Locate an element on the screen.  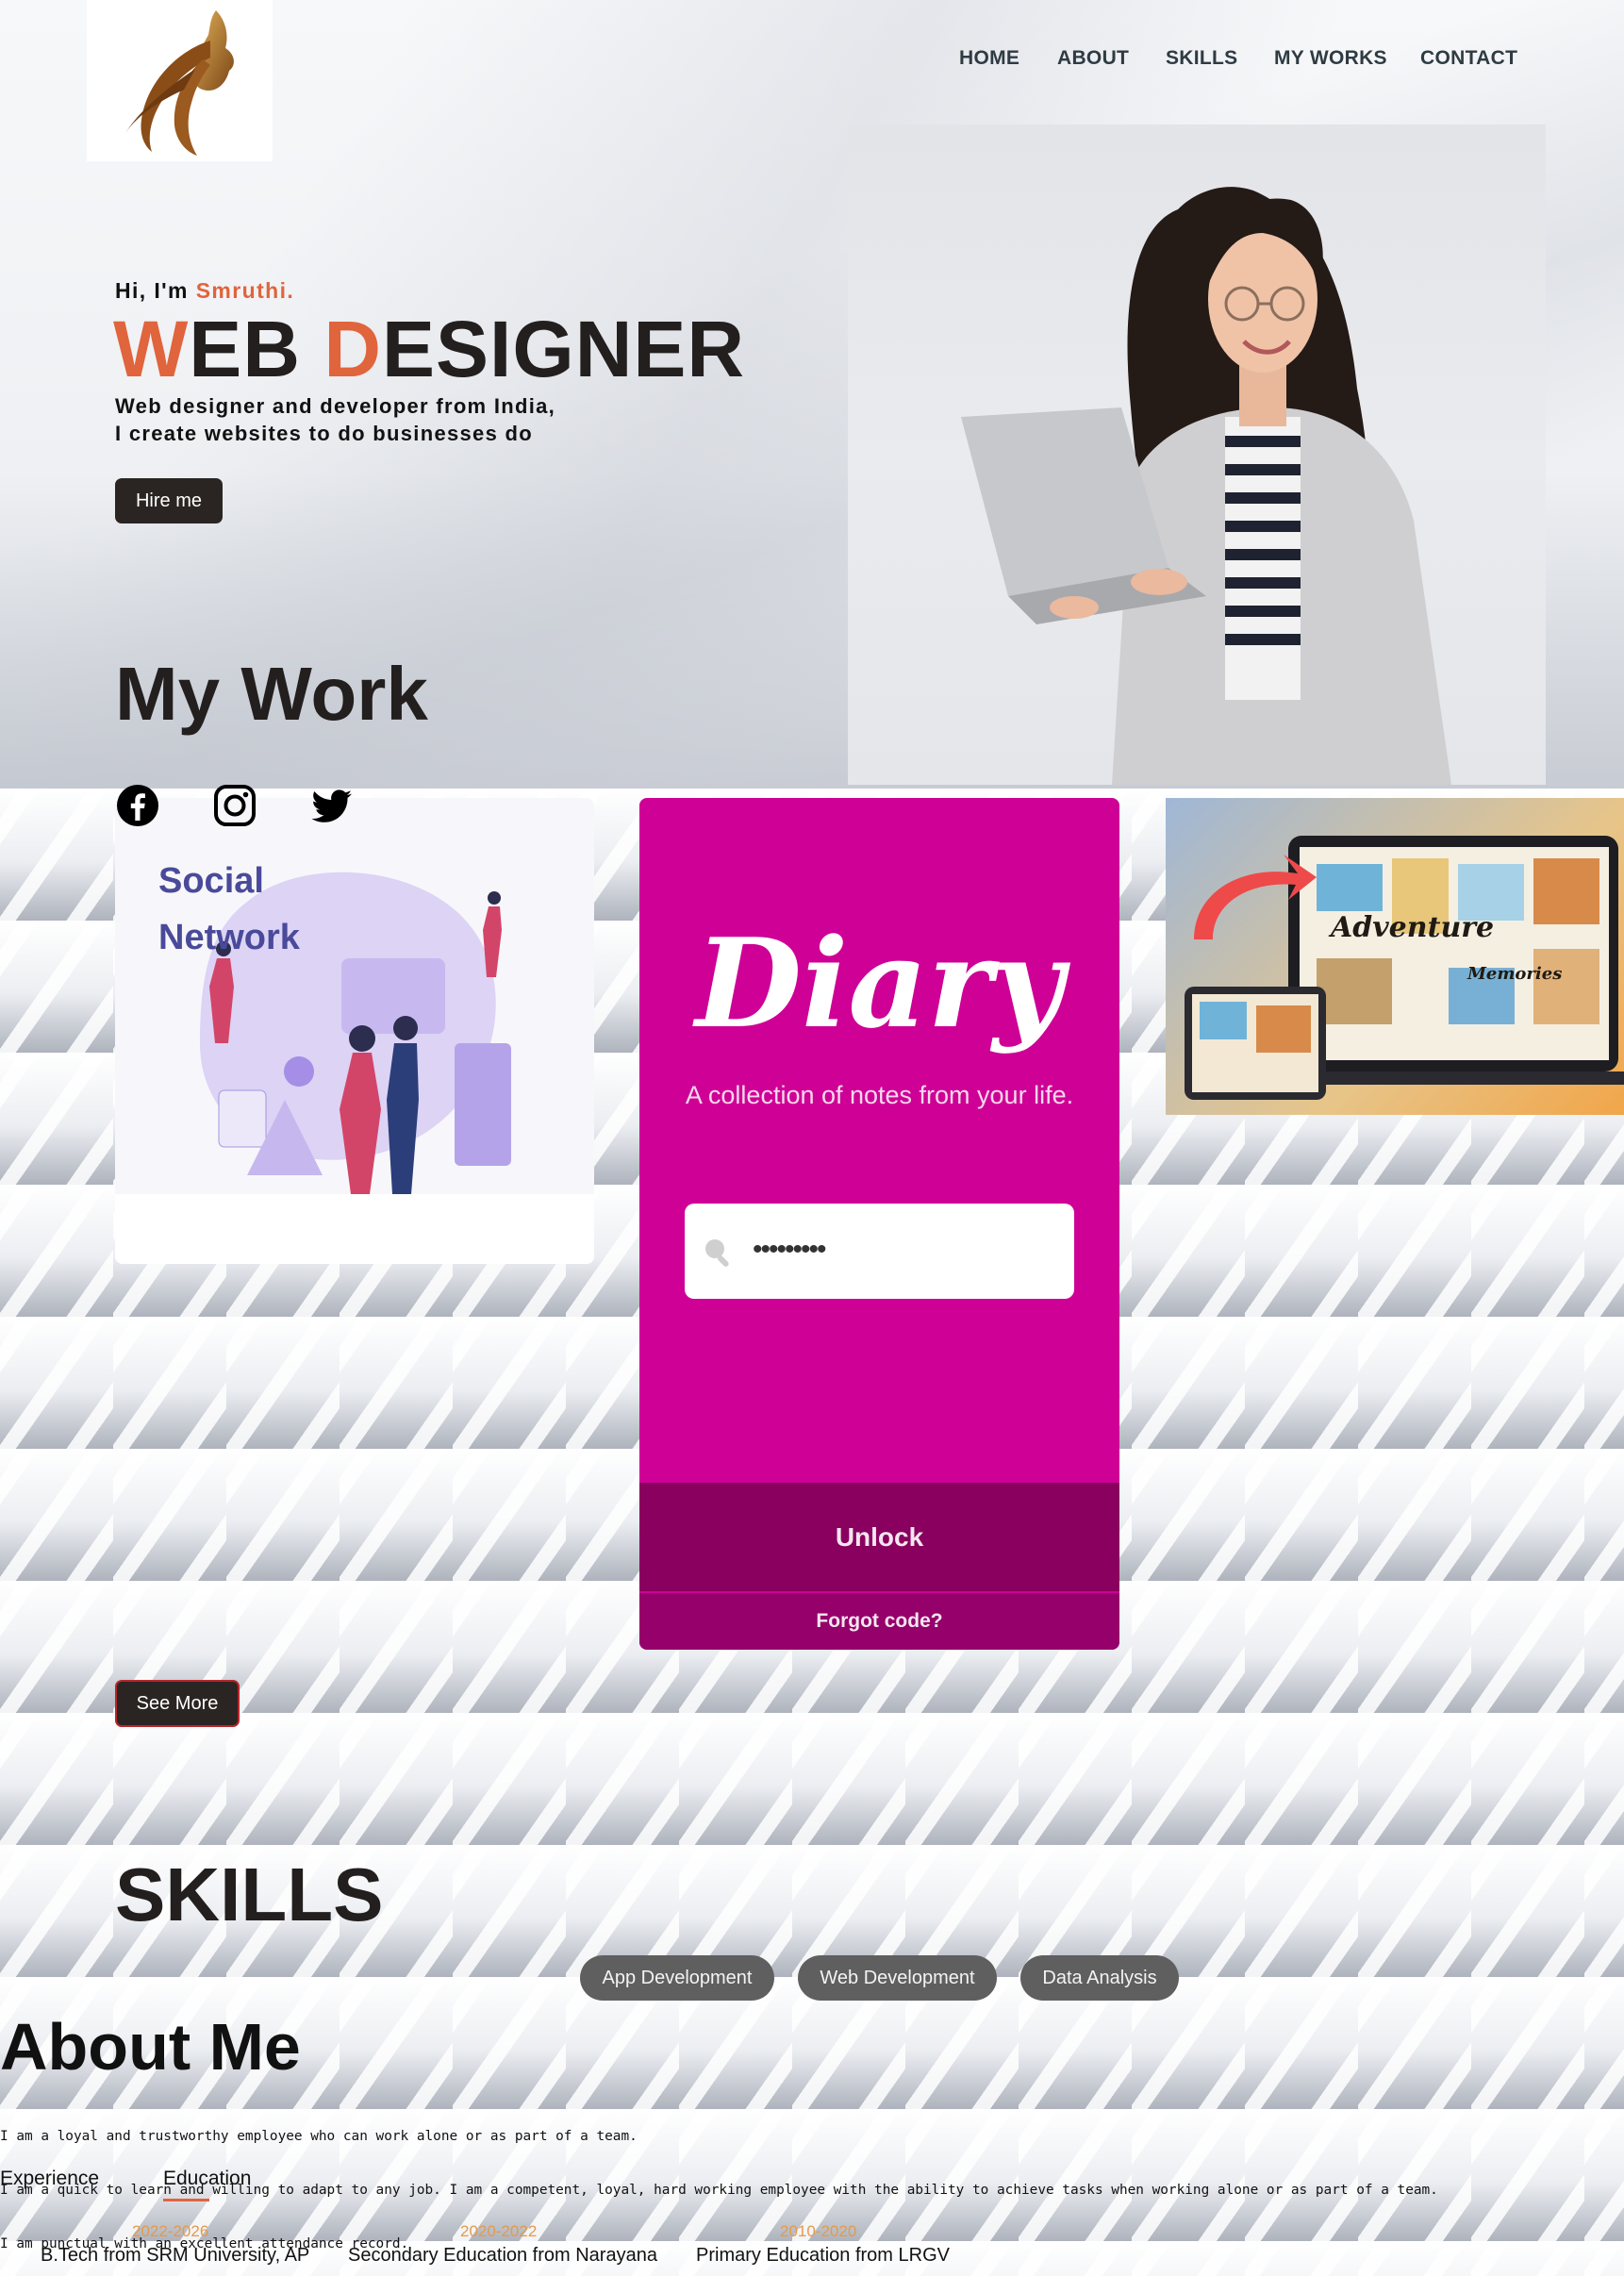
edu-item-1: B.Tech from SRM University, AP is located at coordinates (175, 2256).